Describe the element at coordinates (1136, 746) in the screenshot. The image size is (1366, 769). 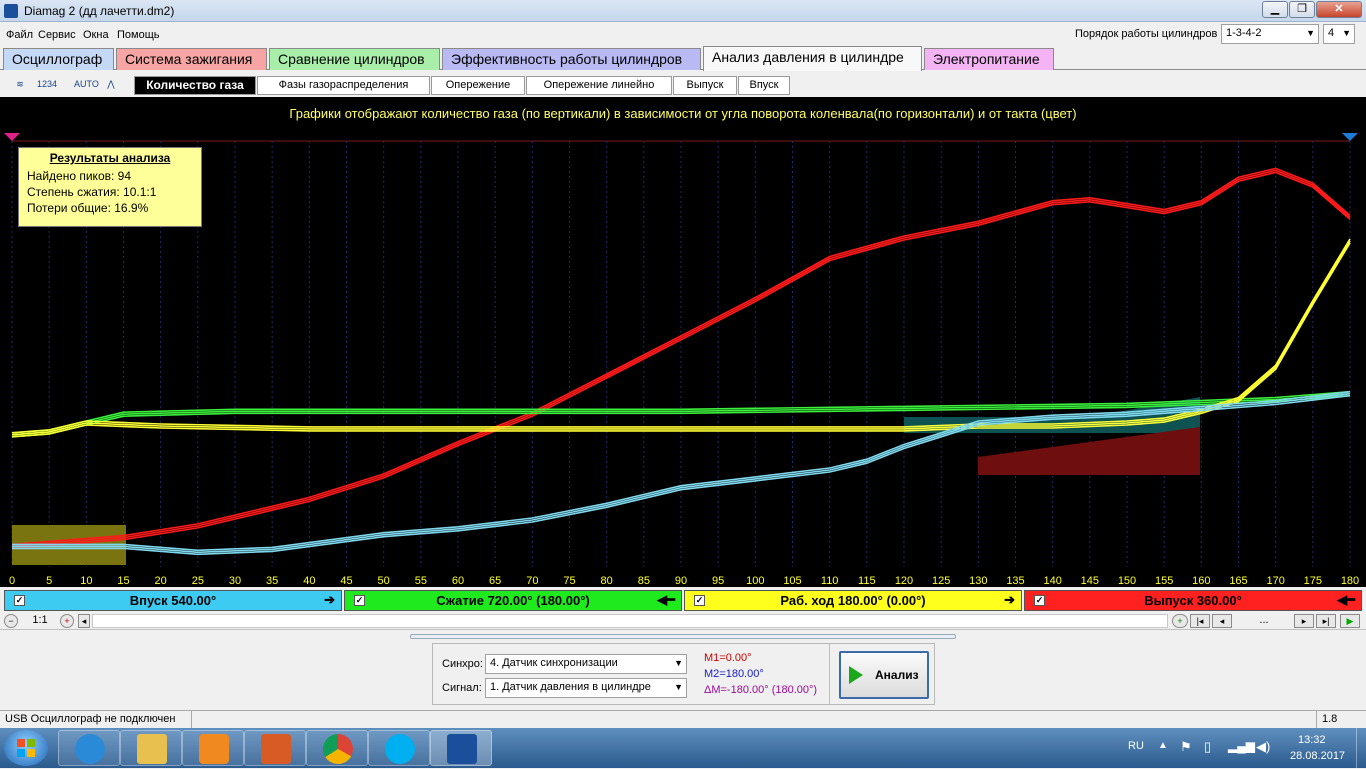
I see `language-indicator: RU` at that location.